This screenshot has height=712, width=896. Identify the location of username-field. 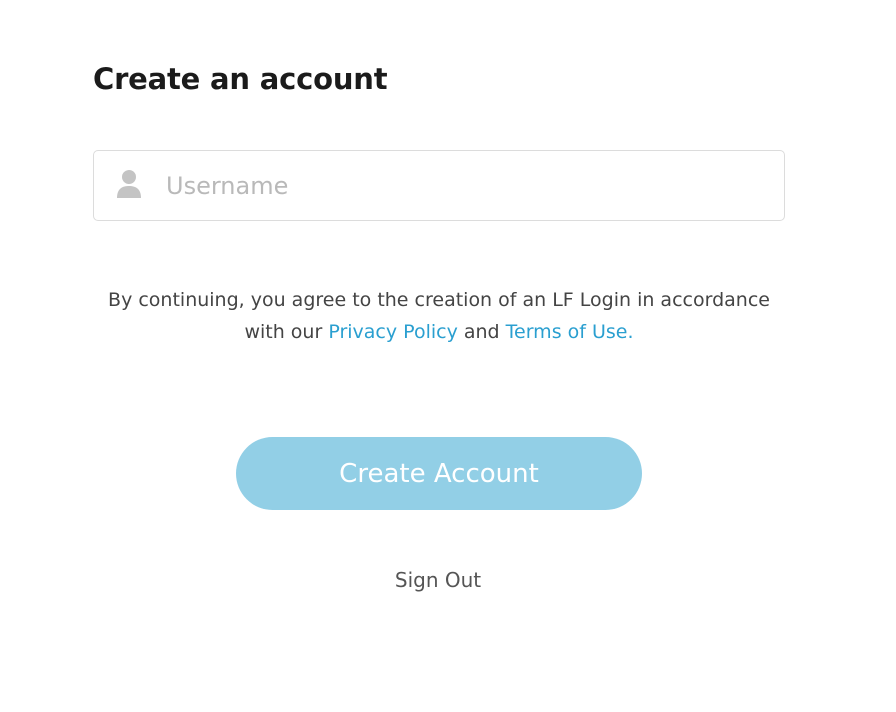
(439, 185).